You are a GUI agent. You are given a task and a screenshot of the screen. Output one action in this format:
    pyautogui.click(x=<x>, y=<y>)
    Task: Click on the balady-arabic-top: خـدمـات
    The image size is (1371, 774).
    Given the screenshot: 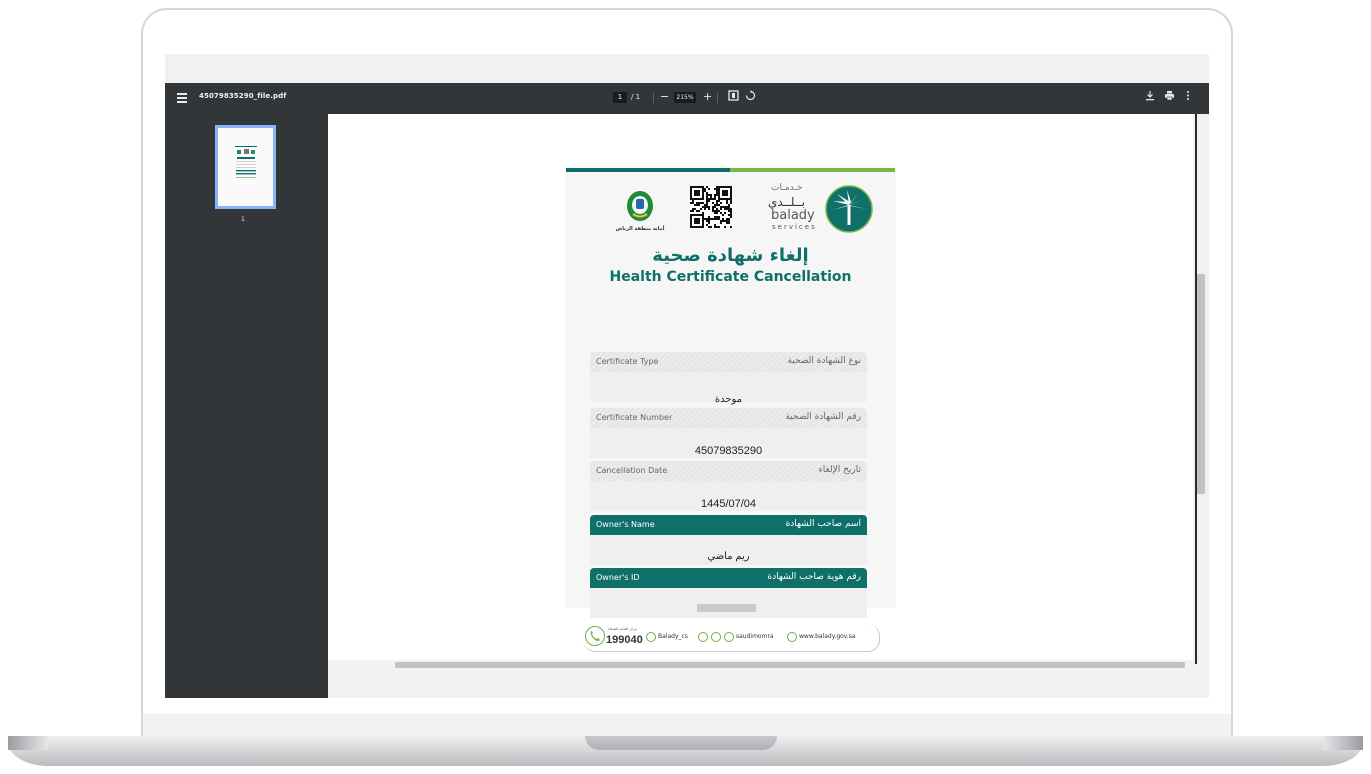 What is the action you would take?
    pyautogui.click(x=787, y=188)
    